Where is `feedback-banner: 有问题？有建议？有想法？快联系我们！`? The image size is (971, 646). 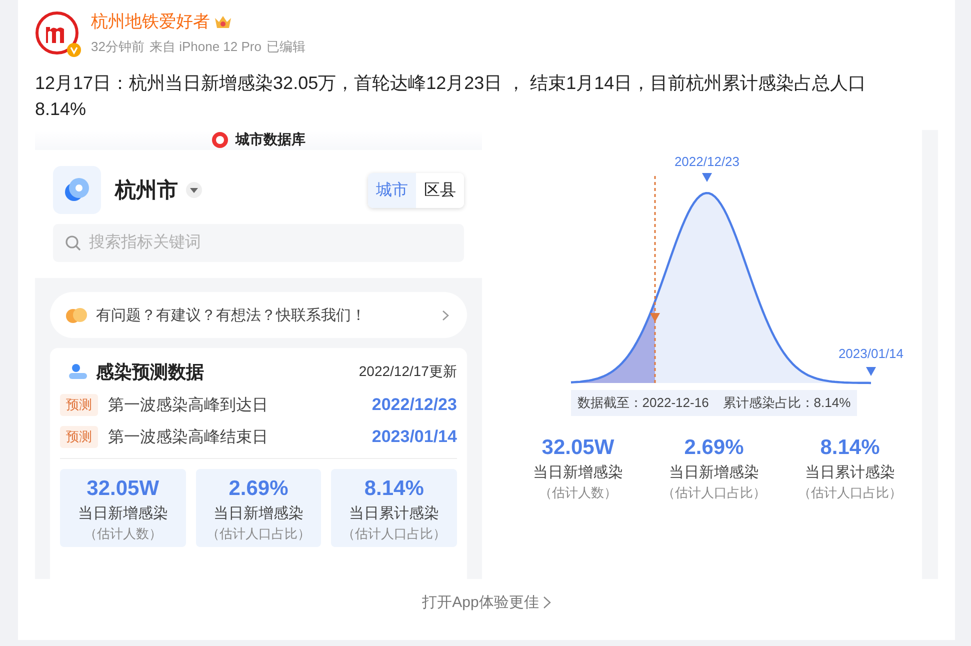
feedback-banner: 有问题？有建议？有想法？快联系我们！ is located at coordinates (258, 315).